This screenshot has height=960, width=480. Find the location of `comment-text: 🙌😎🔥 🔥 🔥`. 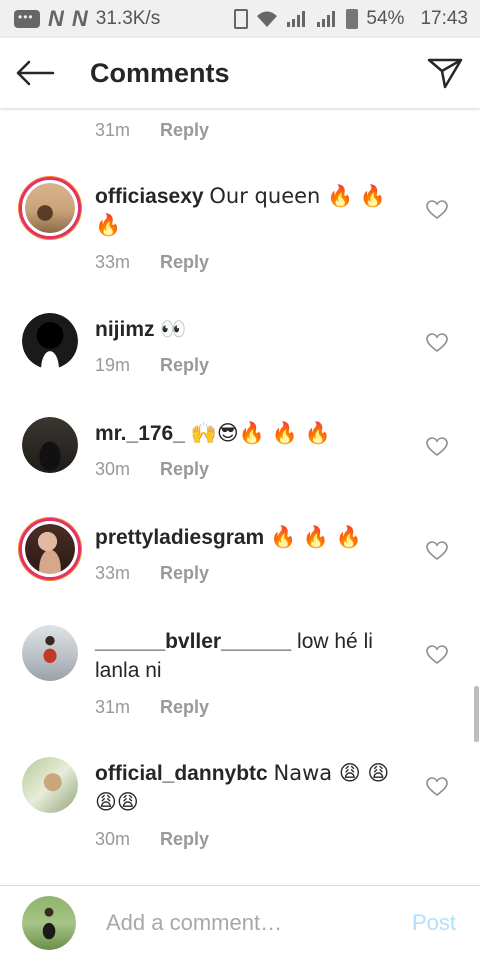

comment-text: 🙌😎🔥 🔥 🔥 is located at coordinates (260, 433).